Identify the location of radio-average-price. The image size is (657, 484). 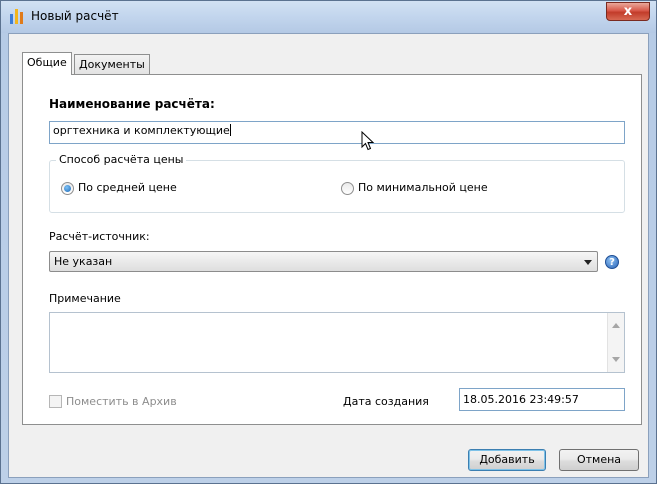
(67, 188).